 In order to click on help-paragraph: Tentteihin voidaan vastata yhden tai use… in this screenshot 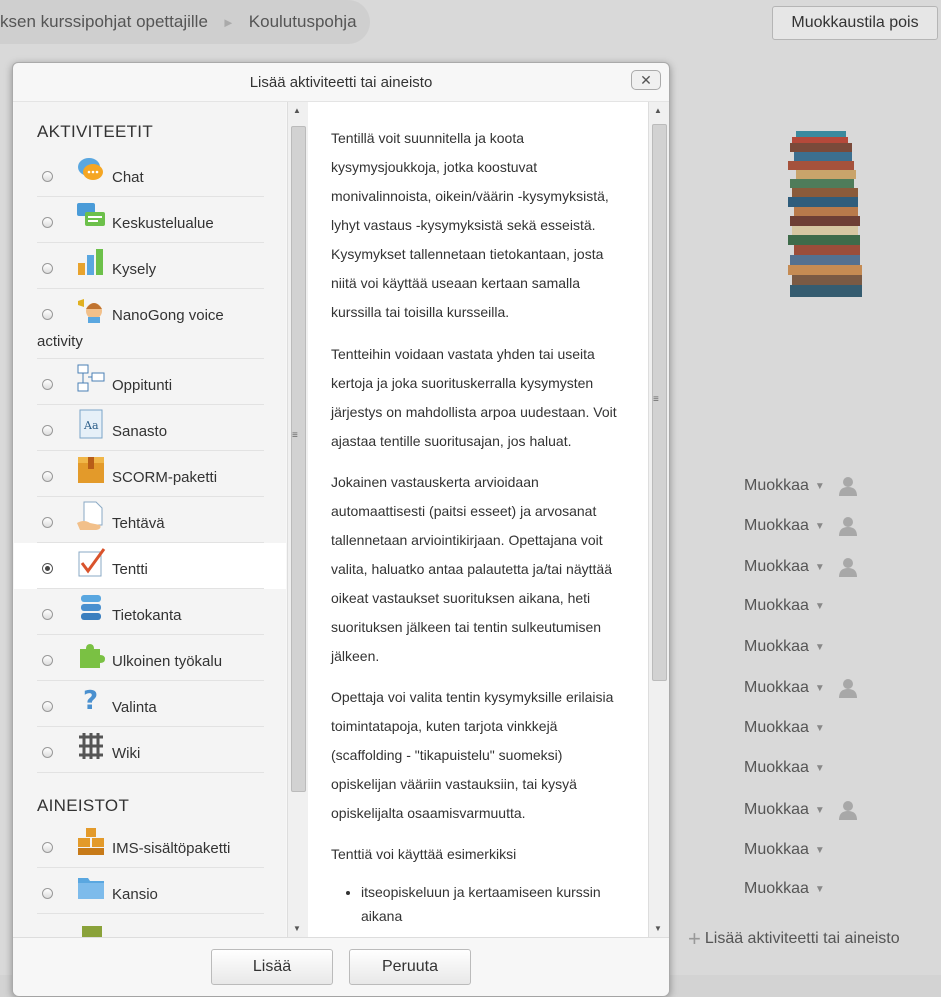, I will do `click(474, 397)`.